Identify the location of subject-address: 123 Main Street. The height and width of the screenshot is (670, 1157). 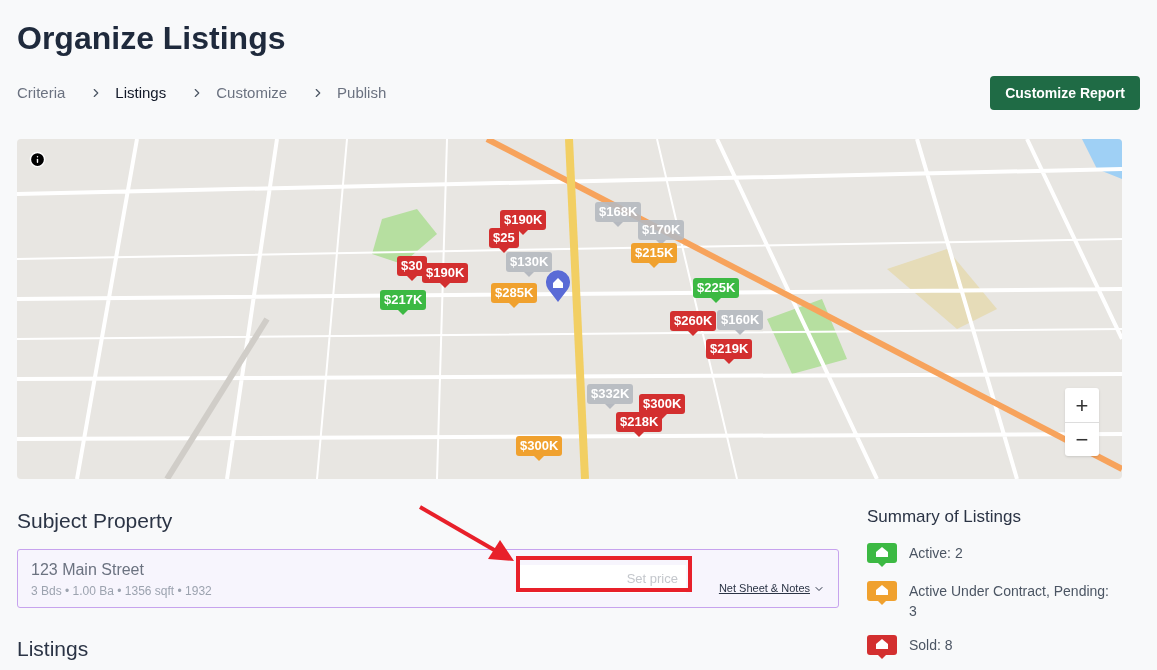
(88, 569).